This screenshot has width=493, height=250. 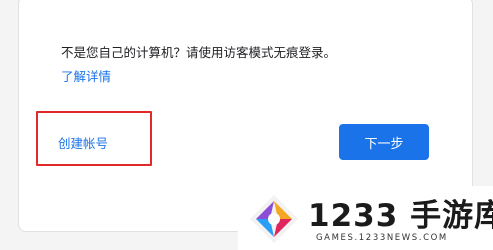 What do you see at coordinates (98, 142) in the screenshot?
I see `create-account-button: 创建帐号` at bounding box center [98, 142].